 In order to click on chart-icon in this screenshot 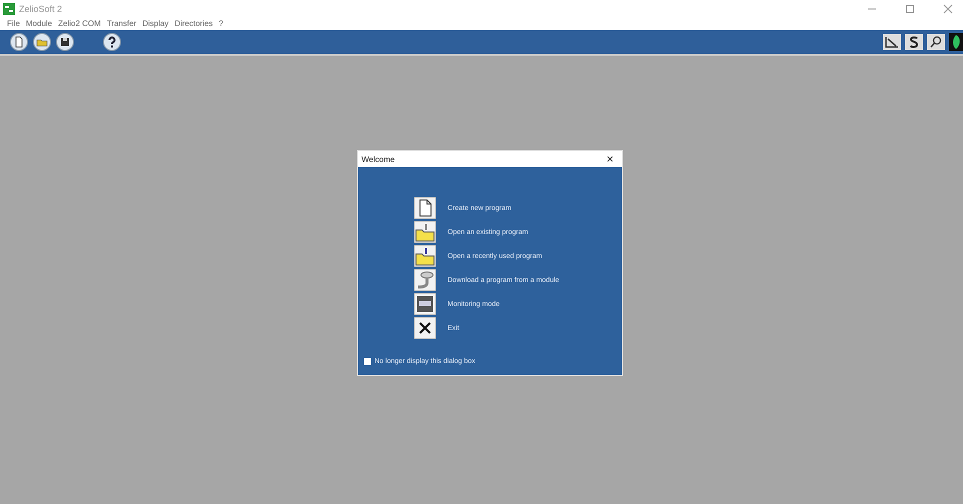, I will do `click(892, 42)`.